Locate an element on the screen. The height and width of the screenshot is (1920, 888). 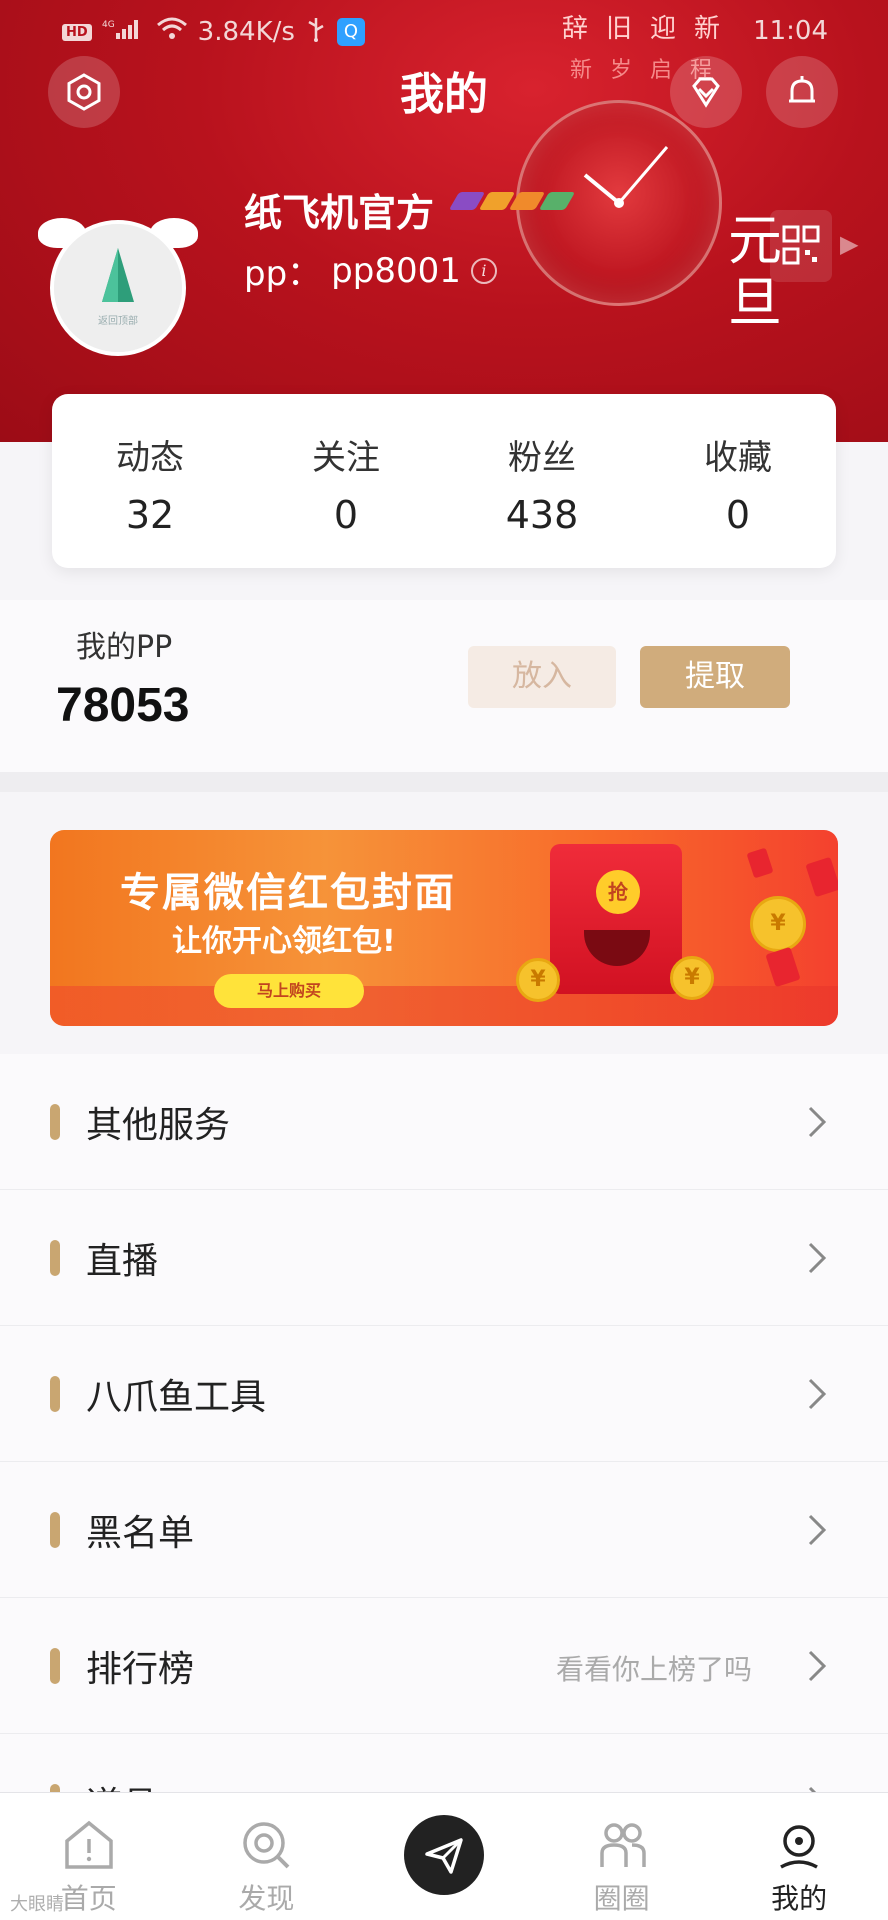
menu-label: 排行榜 is located at coordinates (140, 1669).